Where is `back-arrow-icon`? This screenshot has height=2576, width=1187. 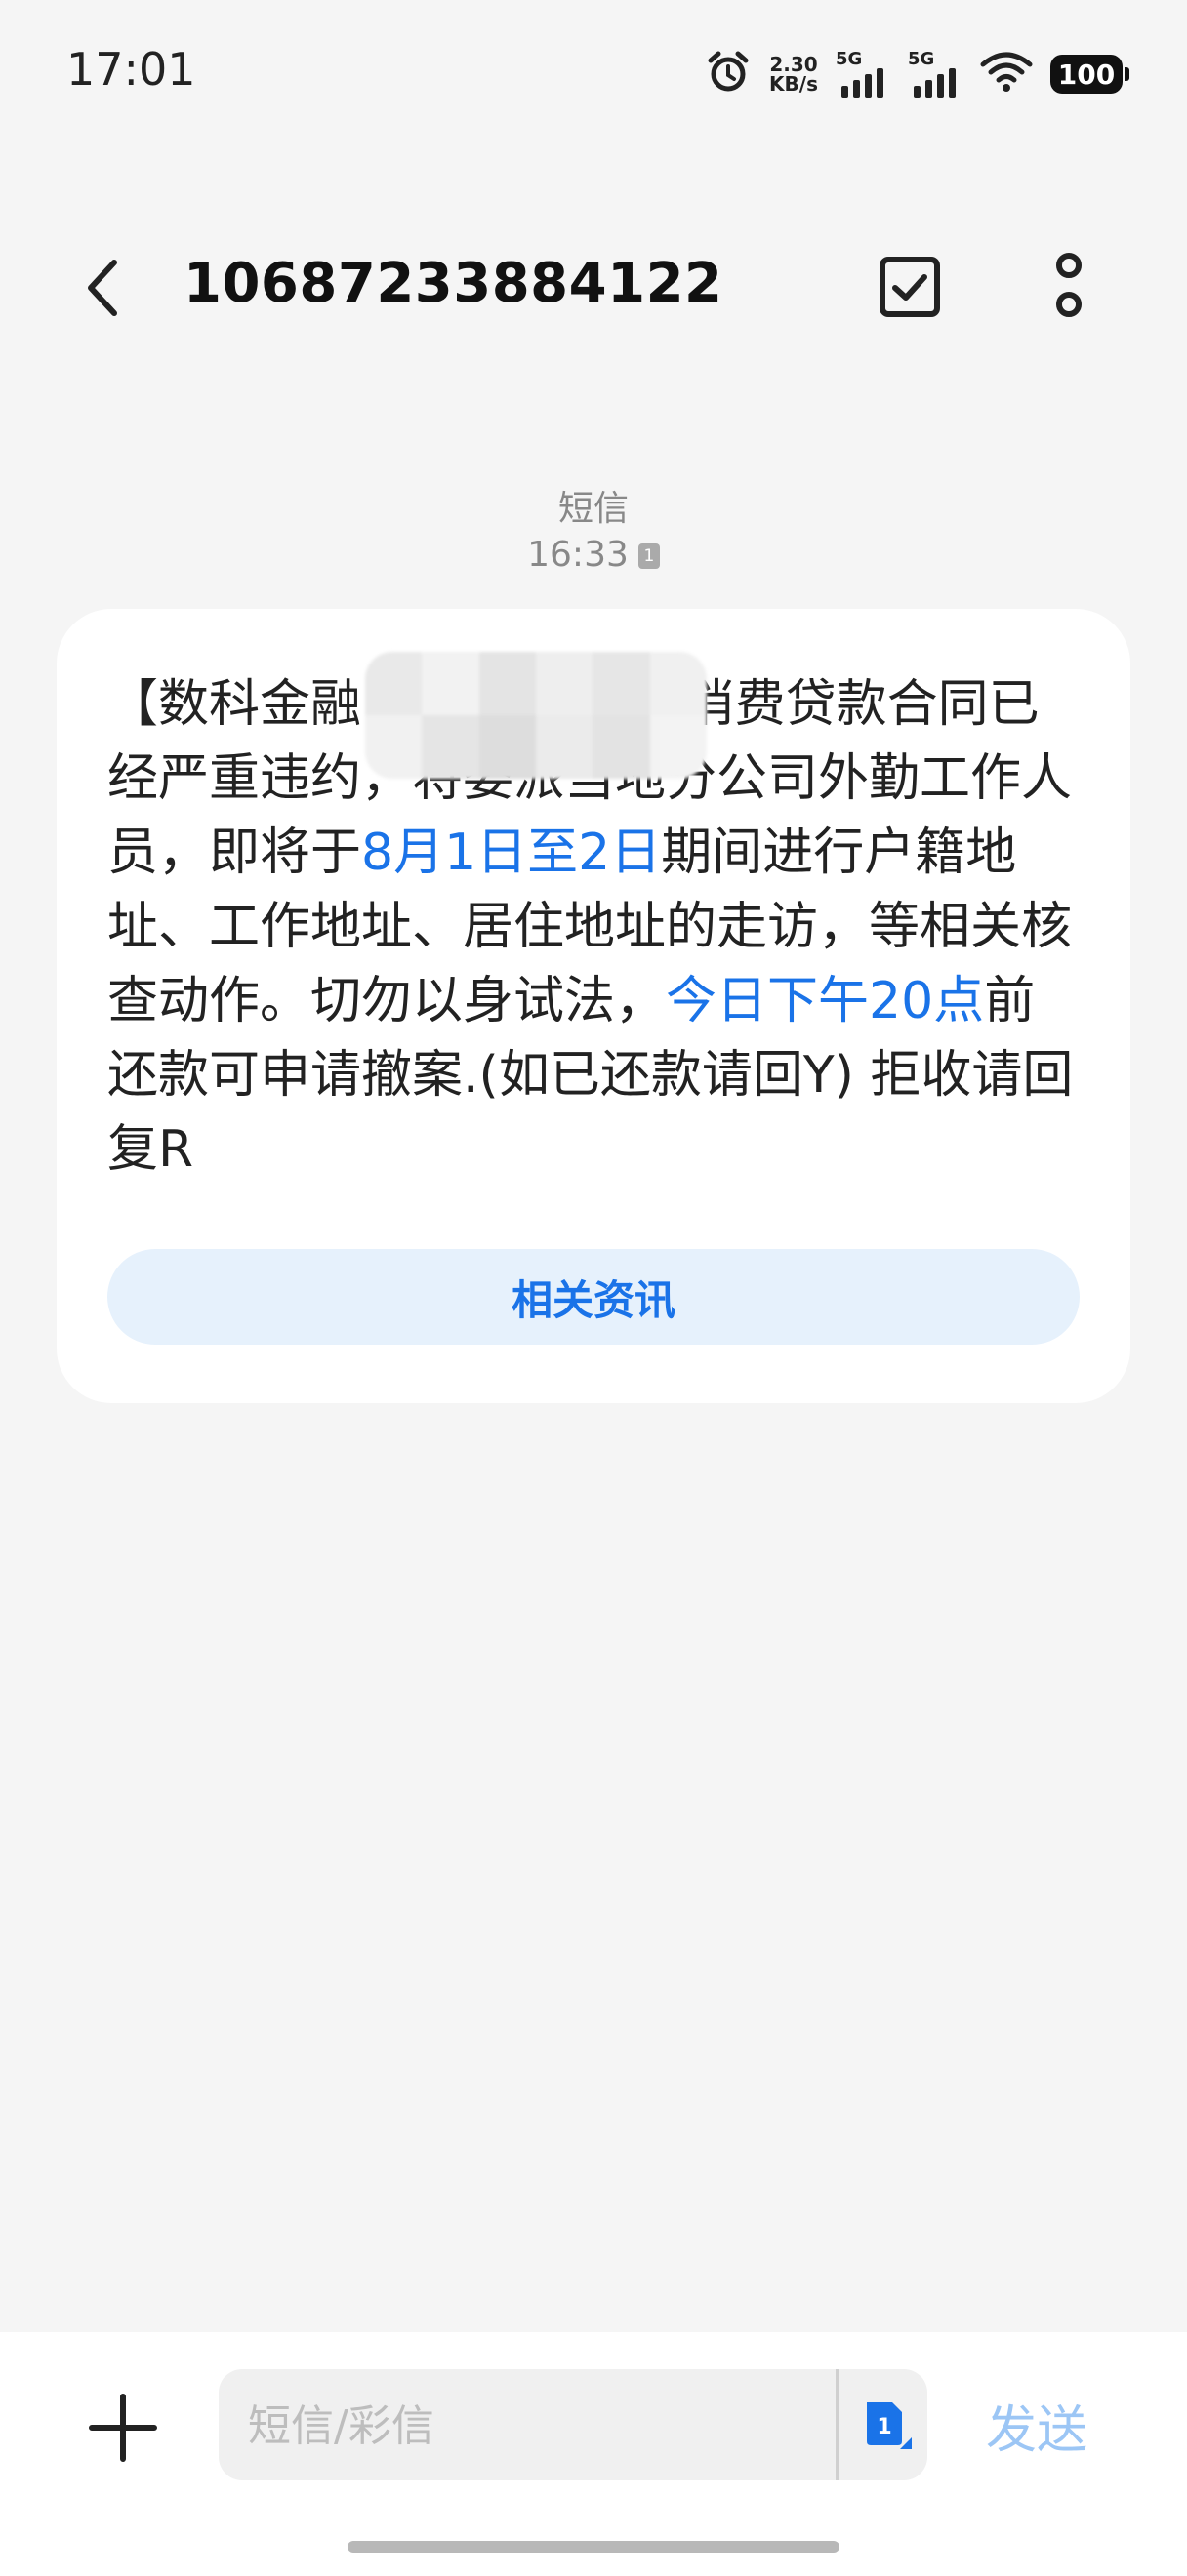
back-arrow-icon is located at coordinates (102, 288).